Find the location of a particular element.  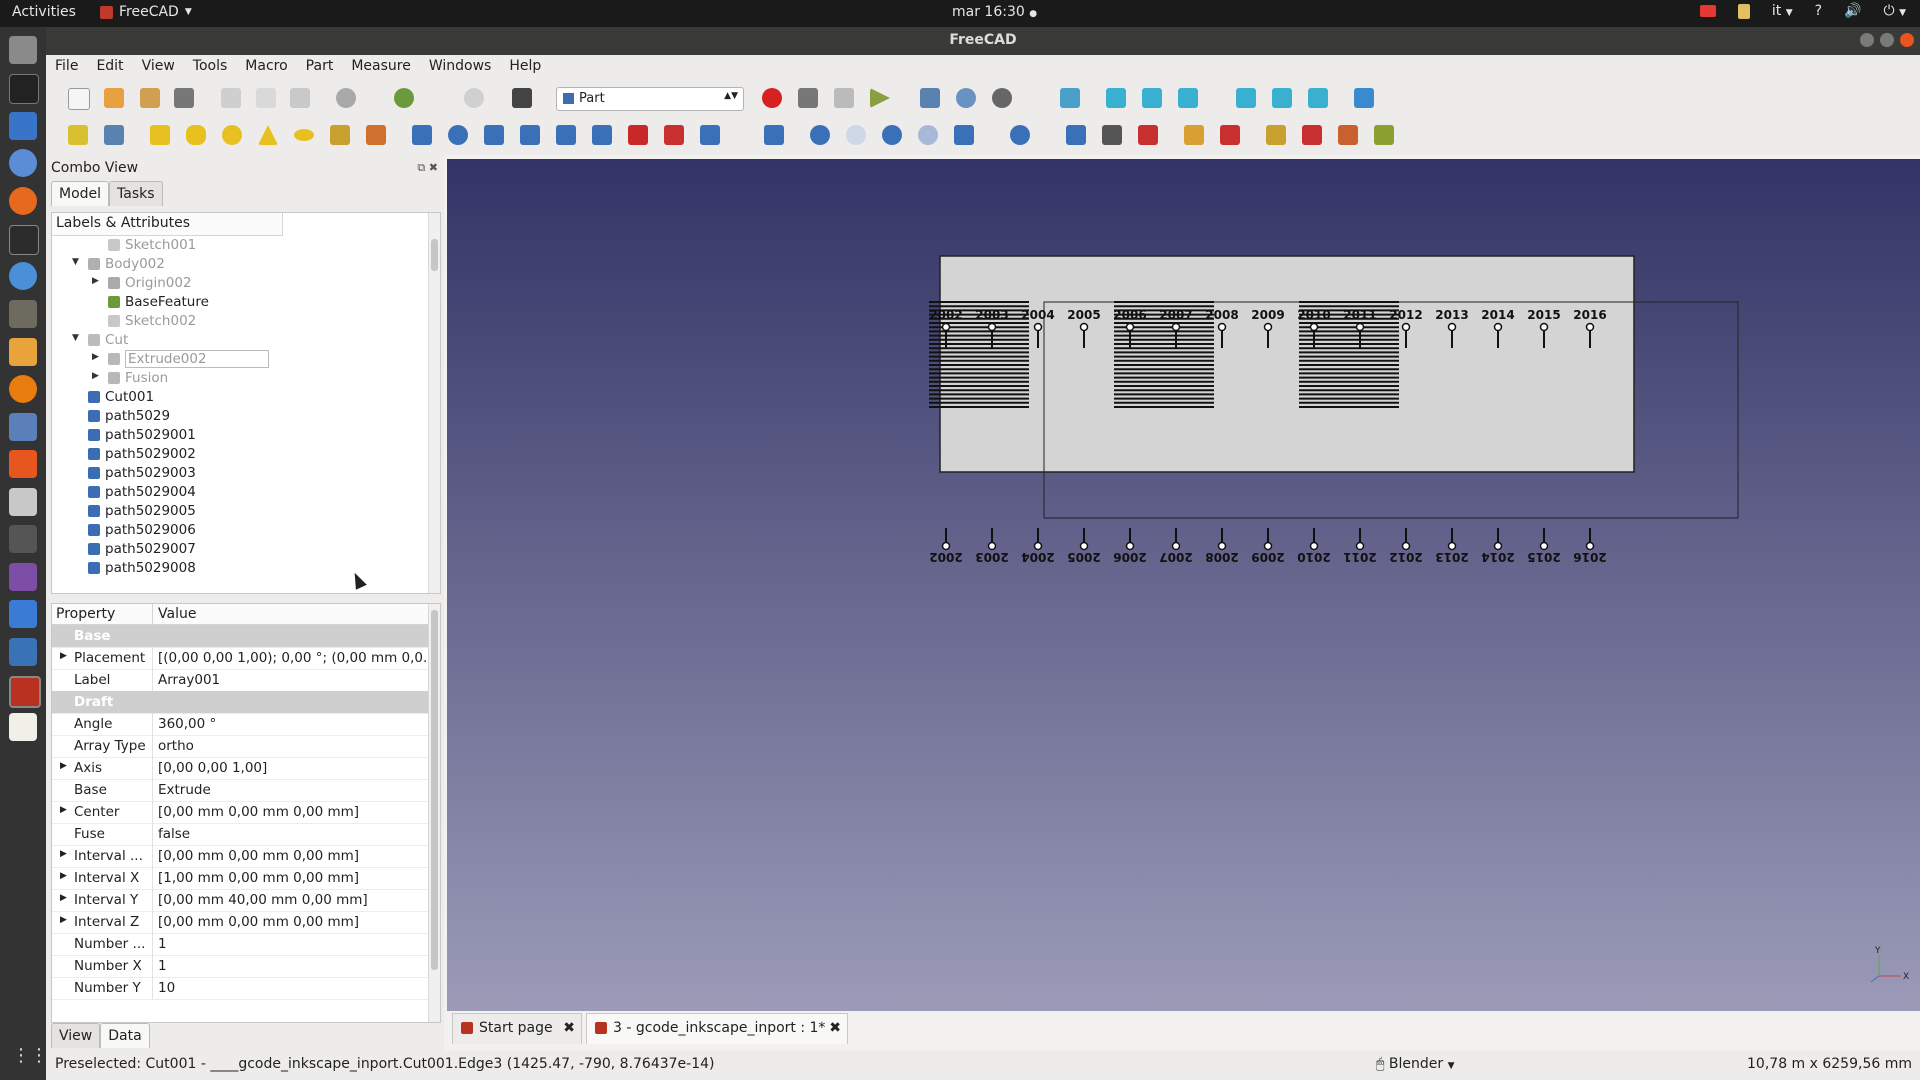

camera-icon is located at coordinates (23, 539).